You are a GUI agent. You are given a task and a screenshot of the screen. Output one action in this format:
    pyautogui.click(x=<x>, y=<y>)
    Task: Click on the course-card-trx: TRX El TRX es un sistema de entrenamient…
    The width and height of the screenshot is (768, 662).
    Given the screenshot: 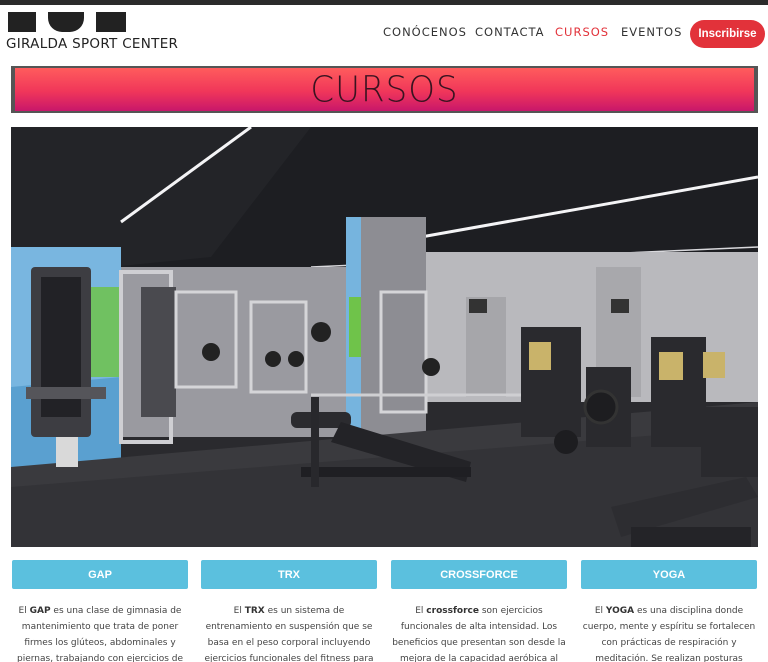 What is the action you would take?
    pyautogui.click(x=289, y=611)
    